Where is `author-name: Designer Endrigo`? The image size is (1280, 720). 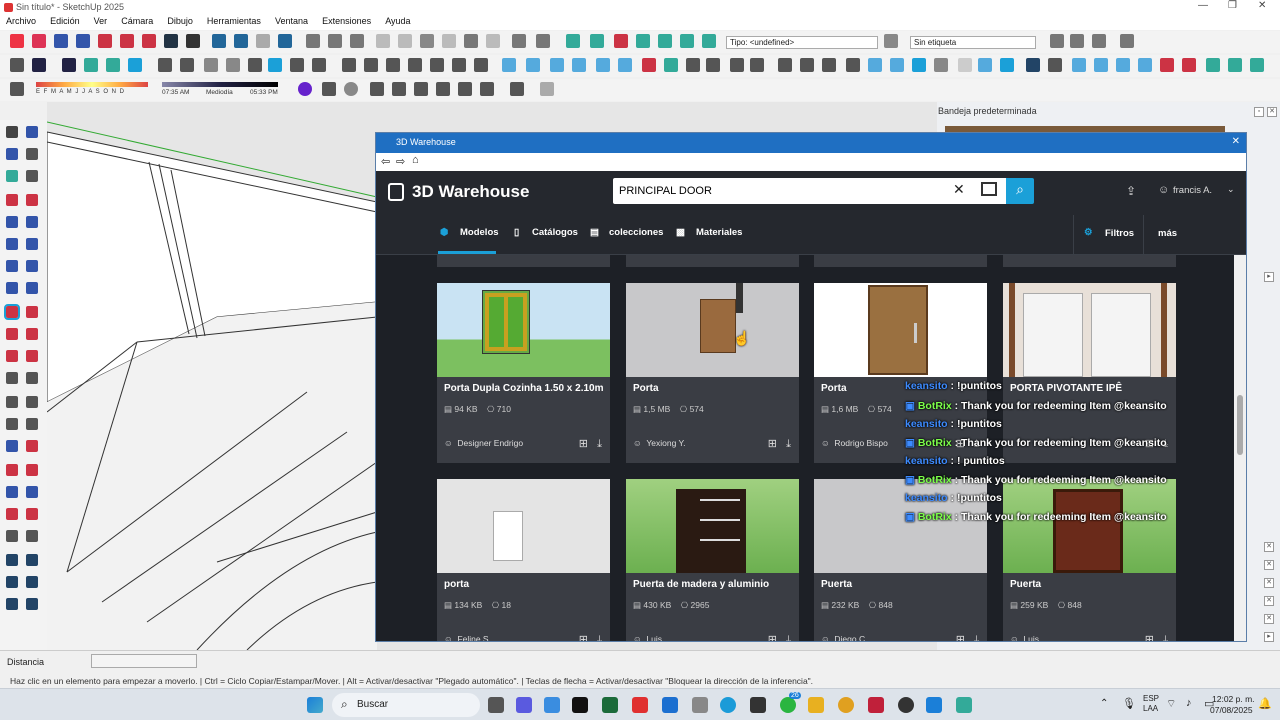
author-name: Designer Endrigo is located at coordinates (490, 443).